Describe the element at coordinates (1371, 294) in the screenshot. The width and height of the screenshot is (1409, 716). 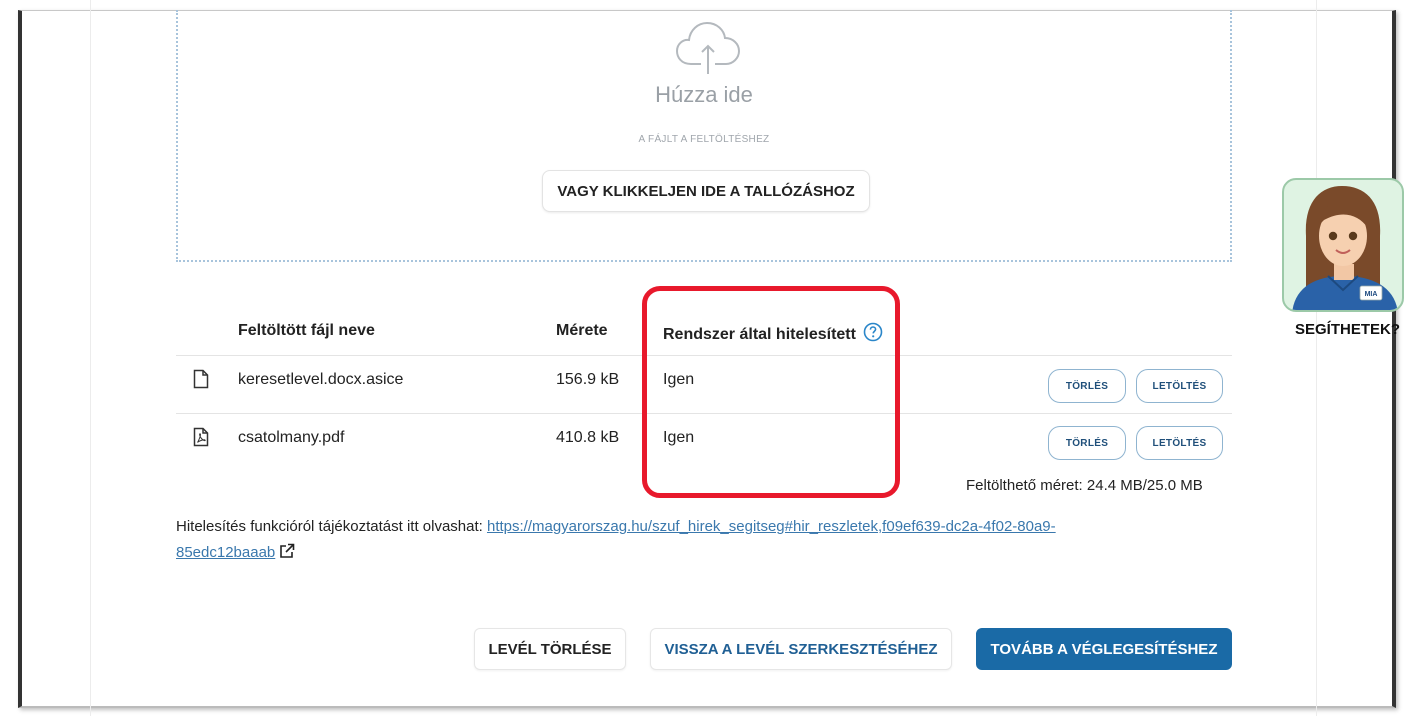
I see `assistant-badge: MIA` at that location.